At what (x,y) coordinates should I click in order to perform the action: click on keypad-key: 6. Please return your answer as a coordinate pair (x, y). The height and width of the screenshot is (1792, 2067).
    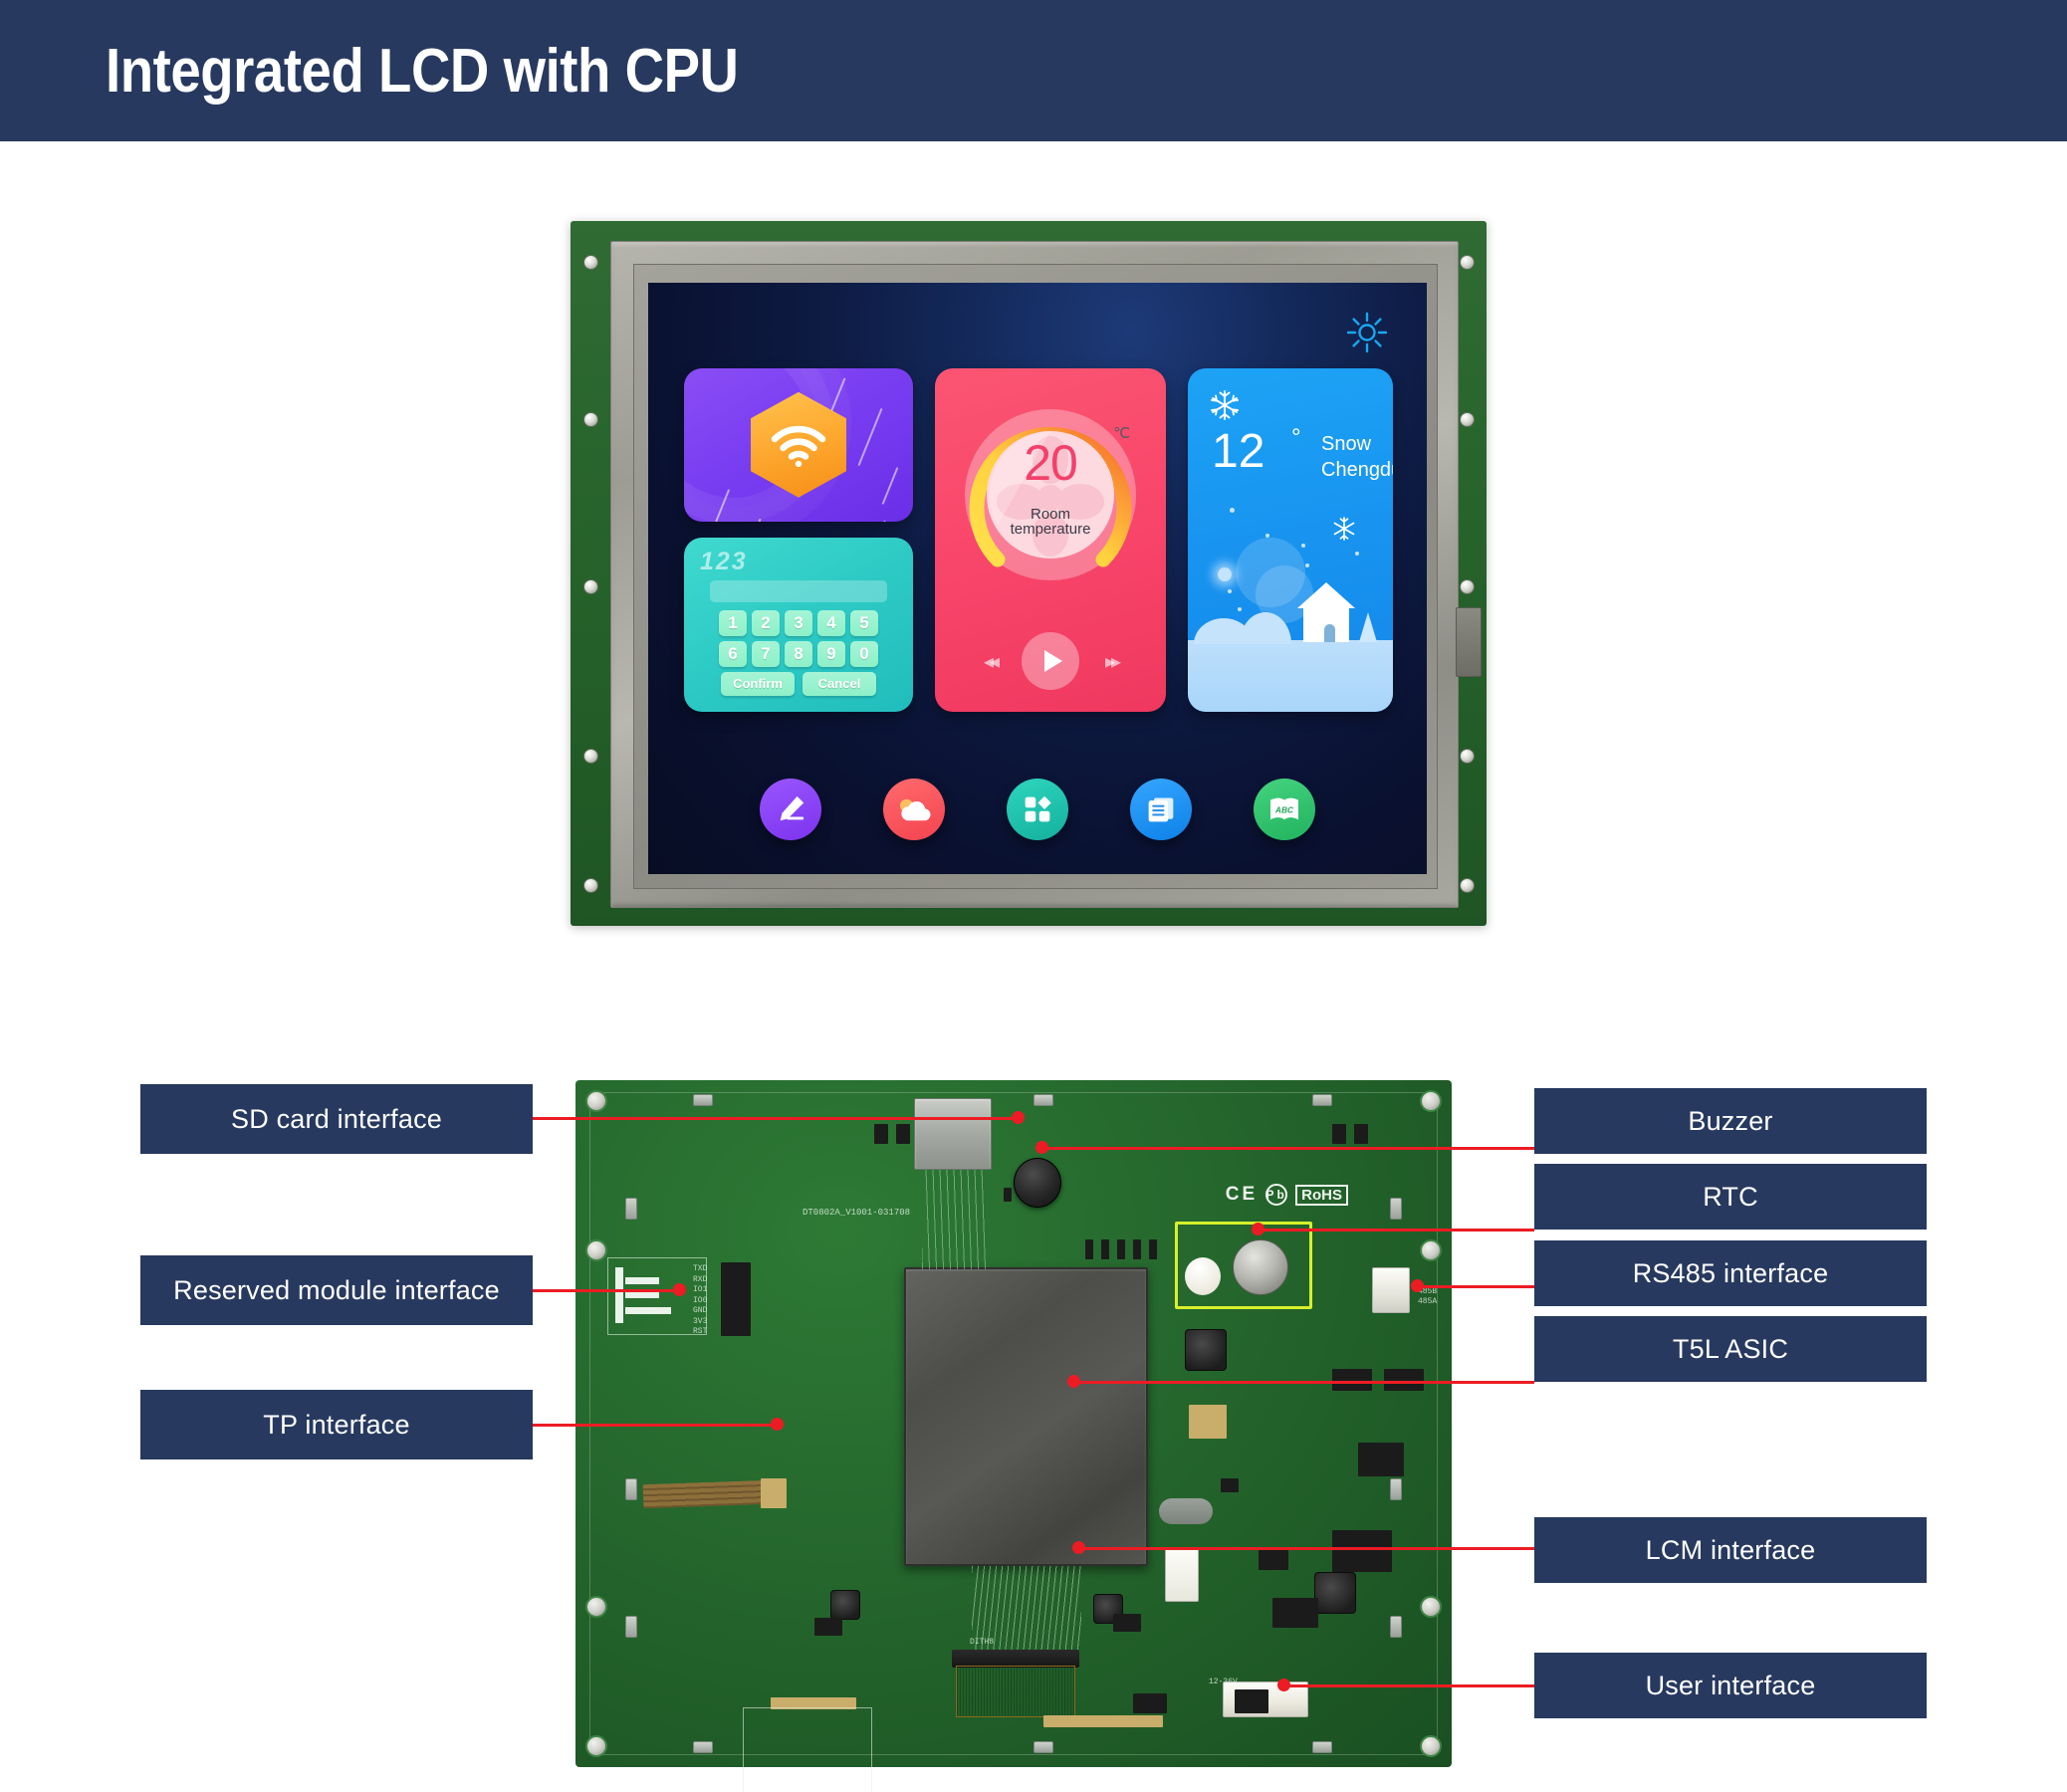
    Looking at the image, I should click on (733, 653).